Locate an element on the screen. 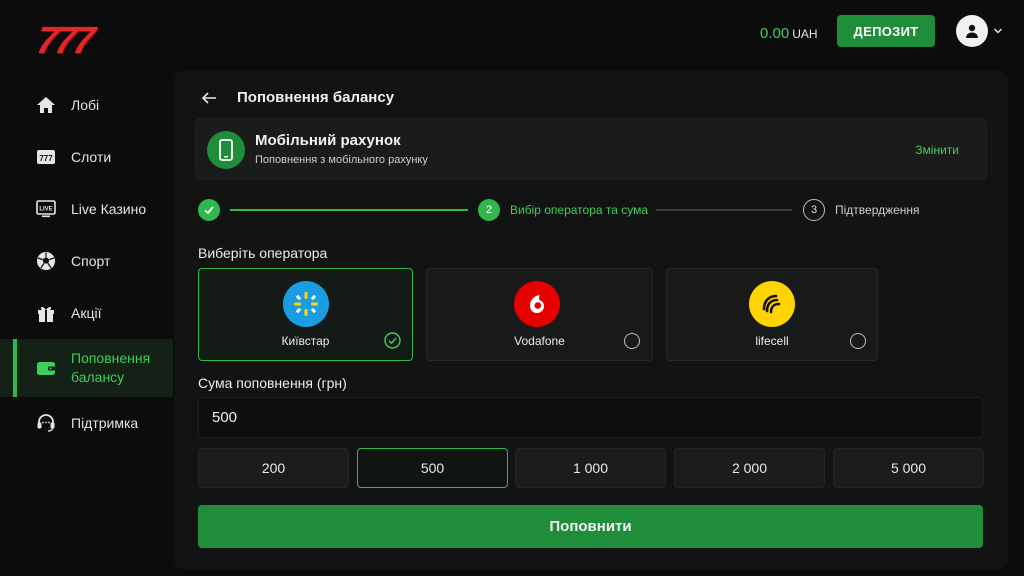 The image size is (1024, 576). preset-amount-button: 1 000 is located at coordinates (590, 468).